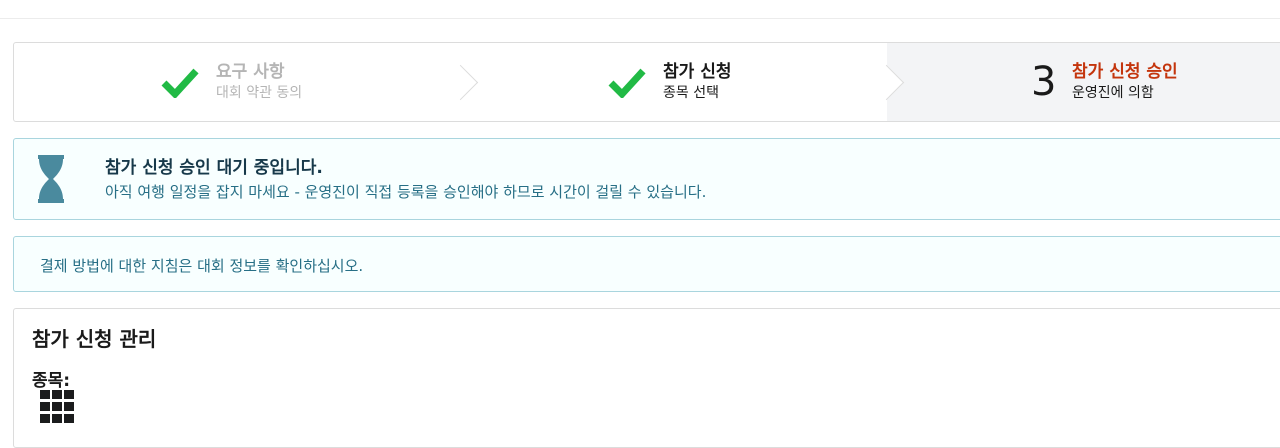 Image resolution: width=1280 pixels, height=448 pixels. I want to click on events-label: 종목:, so click(51, 381).